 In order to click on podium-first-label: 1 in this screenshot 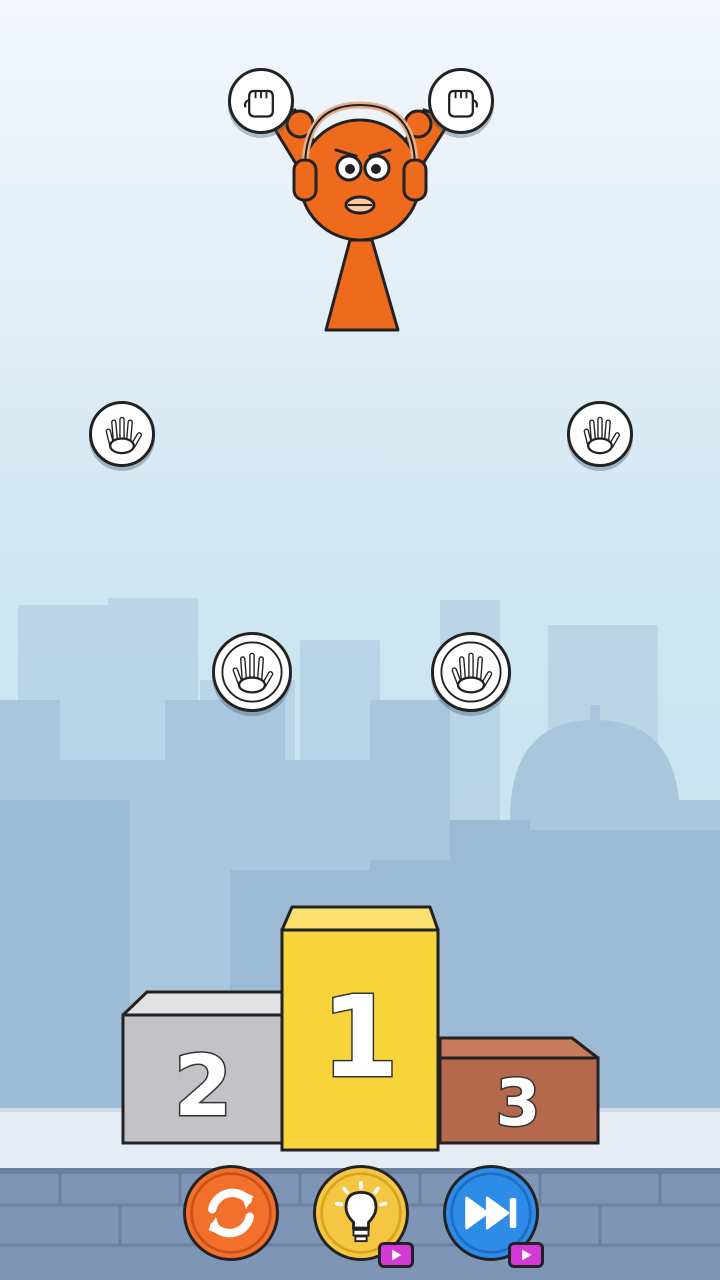, I will do `click(360, 1038)`.